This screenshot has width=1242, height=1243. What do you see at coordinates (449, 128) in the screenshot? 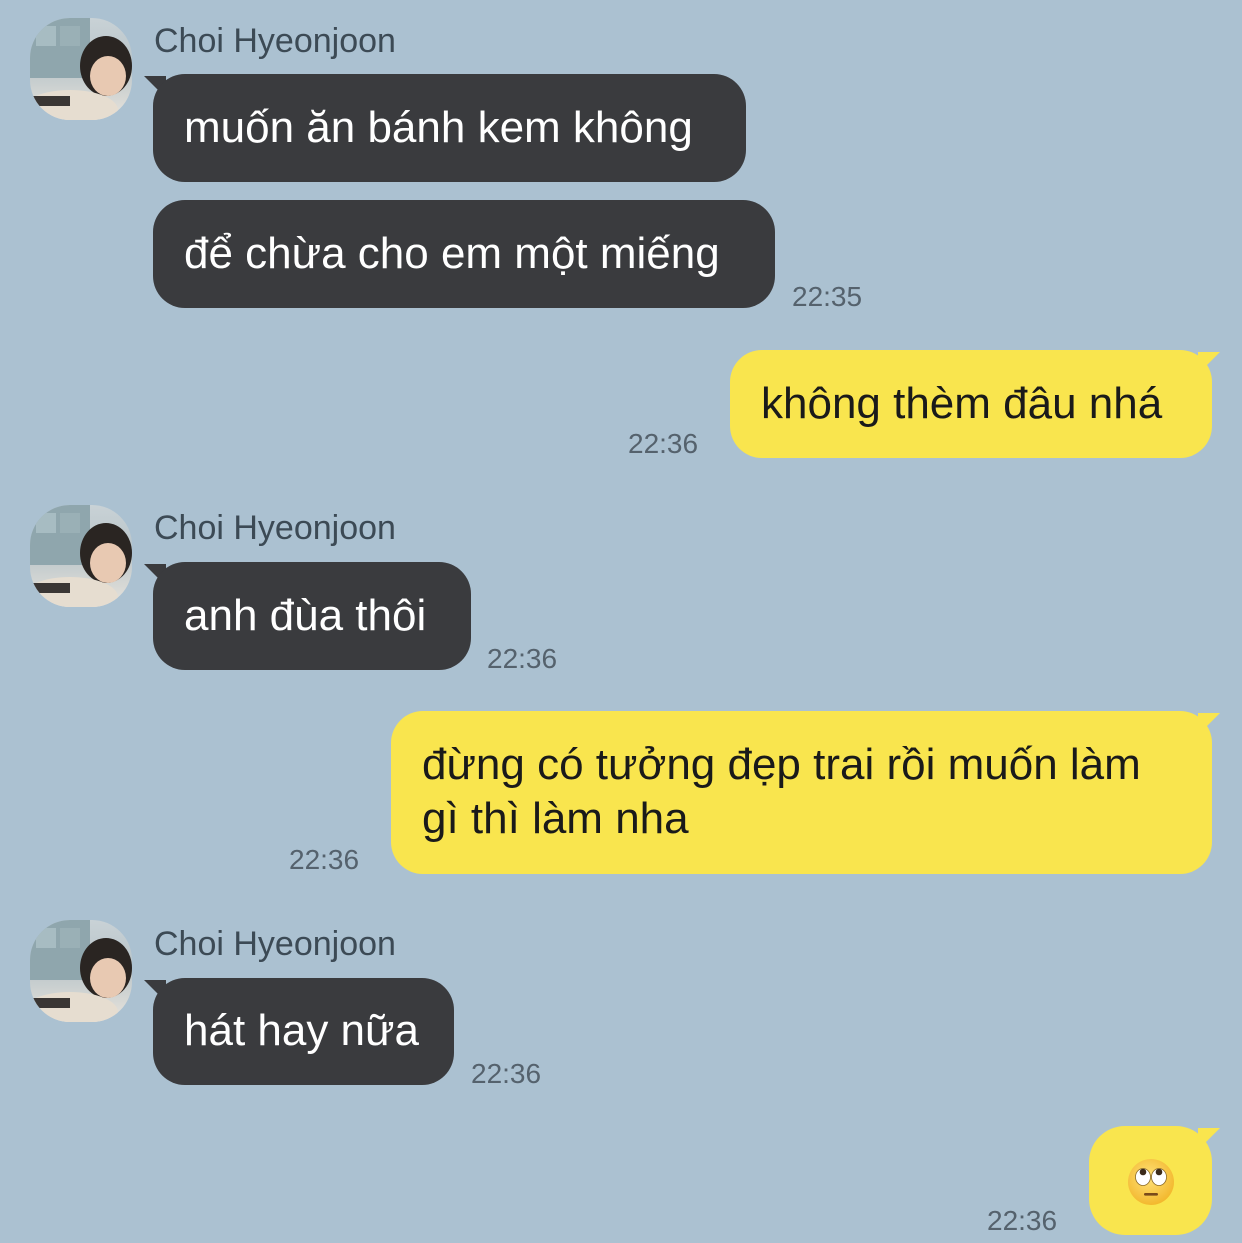
I see `message-bubble: muốn ăn bánh kem không` at bounding box center [449, 128].